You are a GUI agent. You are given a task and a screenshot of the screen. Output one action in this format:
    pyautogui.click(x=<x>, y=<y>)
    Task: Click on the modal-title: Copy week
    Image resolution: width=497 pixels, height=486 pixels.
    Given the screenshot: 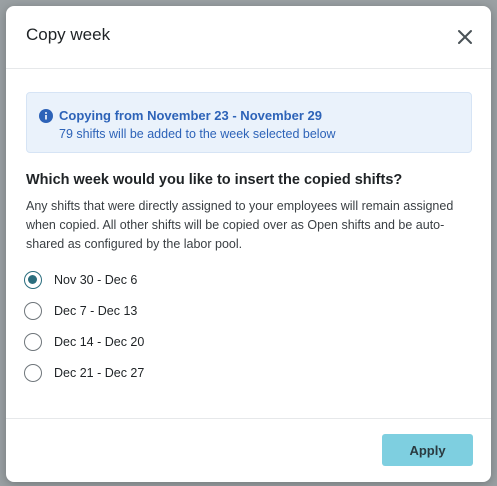 What is the action you would take?
    pyautogui.click(x=68, y=34)
    